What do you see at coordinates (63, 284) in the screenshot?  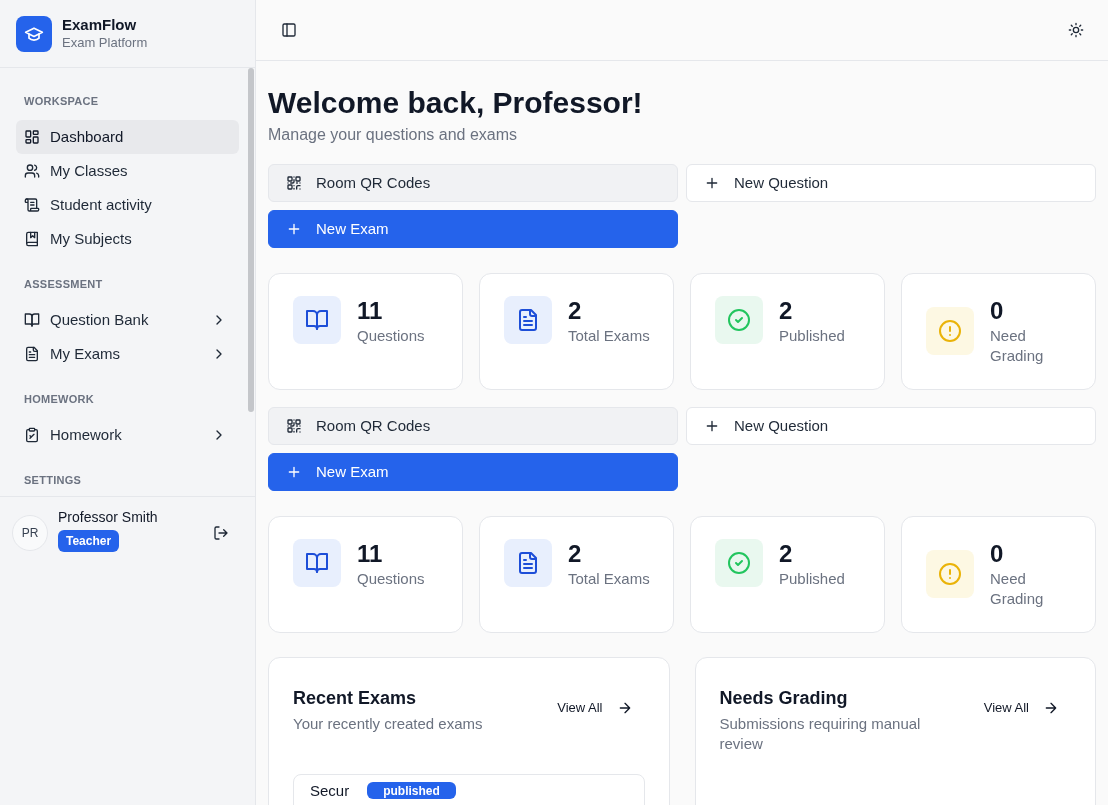 I see `section-label: ASSESSMENT` at bounding box center [63, 284].